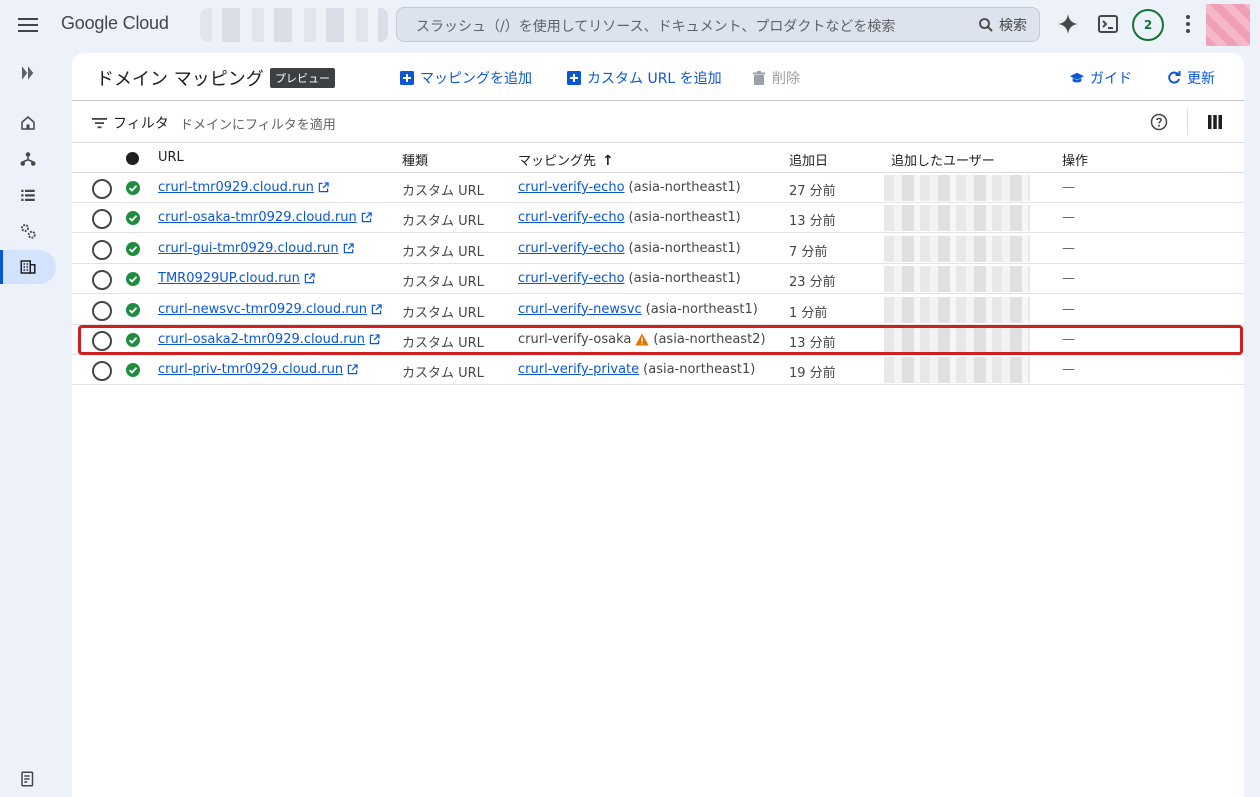 This screenshot has height=797, width=1260. Describe the element at coordinates (654, 79) in the screenshot. I see `add-custom-url-label: カスタム URL を追加` at that location.